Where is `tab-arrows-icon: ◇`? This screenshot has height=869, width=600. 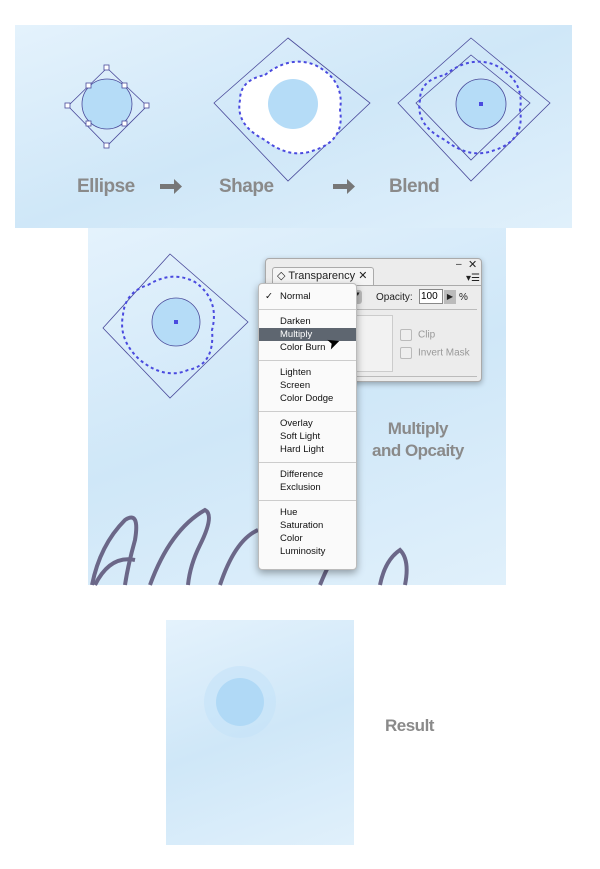 tab-arrows-icon: ◇ is located at coordinates (283, 276).